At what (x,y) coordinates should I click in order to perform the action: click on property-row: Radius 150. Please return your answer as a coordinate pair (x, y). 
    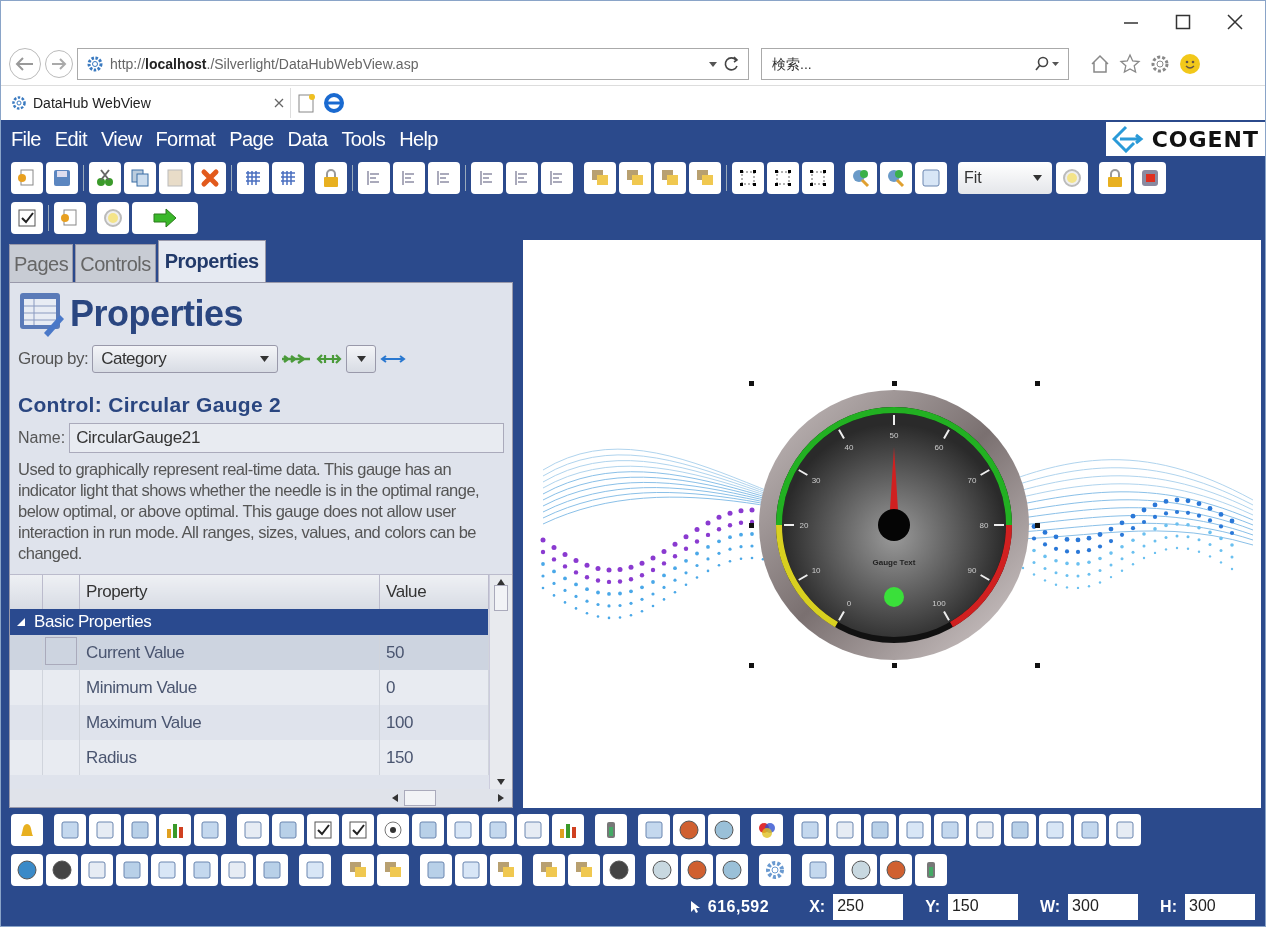
    Looking at the image, I should click on (249, 757).